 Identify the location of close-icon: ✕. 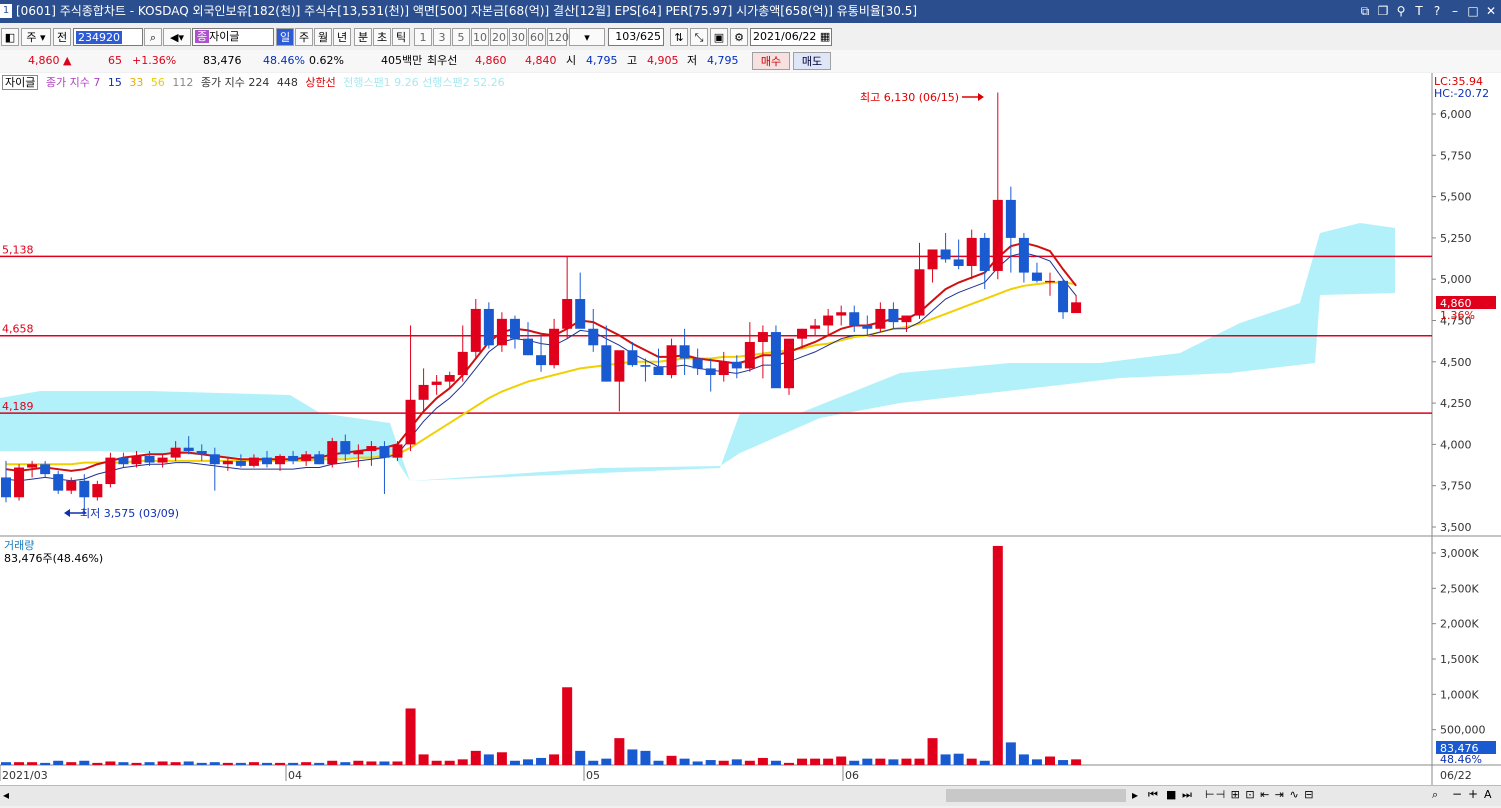
(1491, 11).